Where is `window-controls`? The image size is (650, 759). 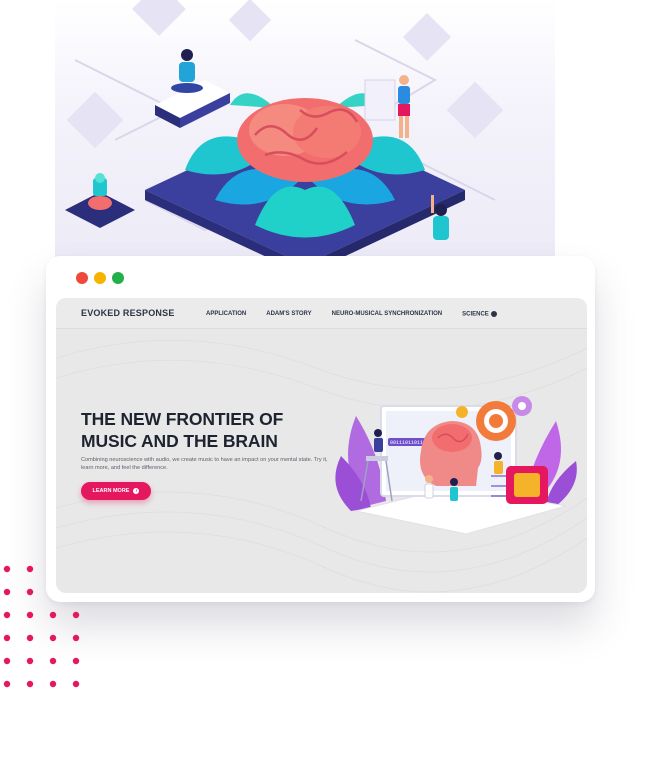 window-controls is located at coordinates (100, 278).